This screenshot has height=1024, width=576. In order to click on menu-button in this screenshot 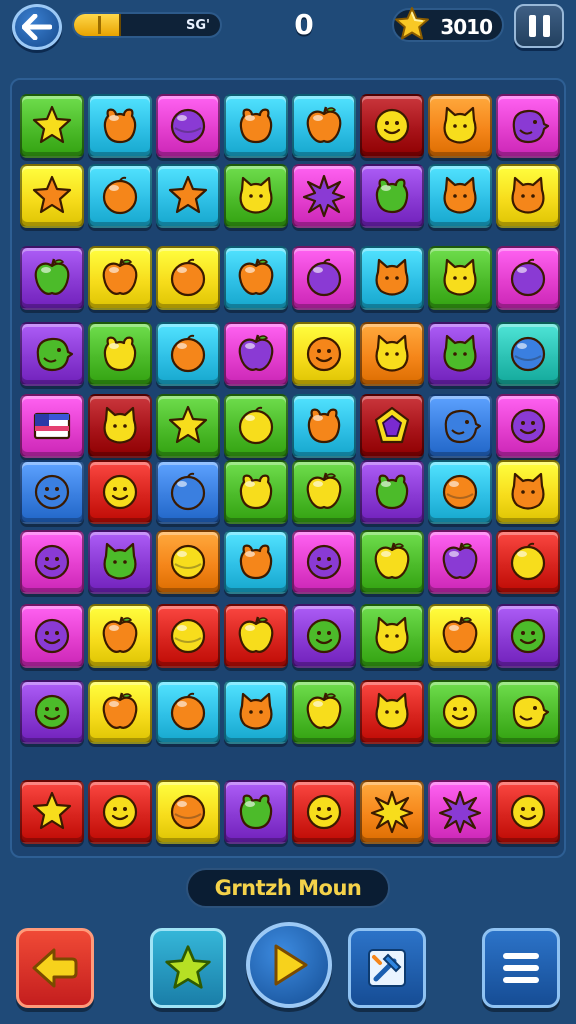, I will do `click(521, 968)`.